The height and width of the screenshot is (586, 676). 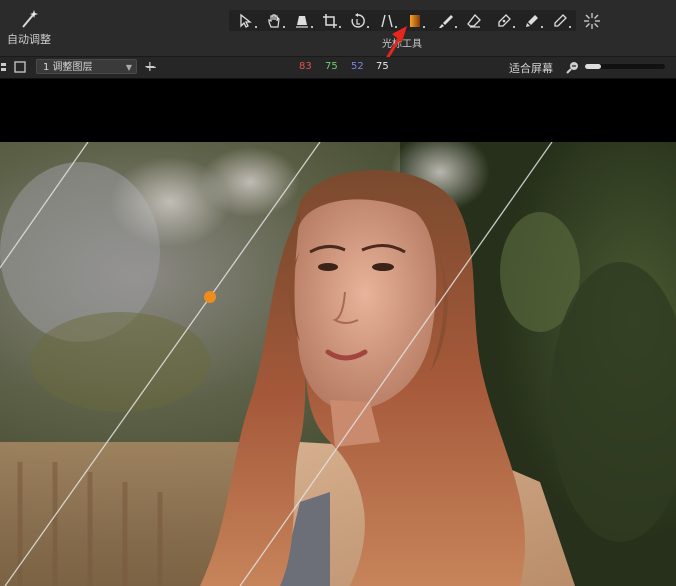 I want to click on canvas-padding, so click(x=338, y=110).